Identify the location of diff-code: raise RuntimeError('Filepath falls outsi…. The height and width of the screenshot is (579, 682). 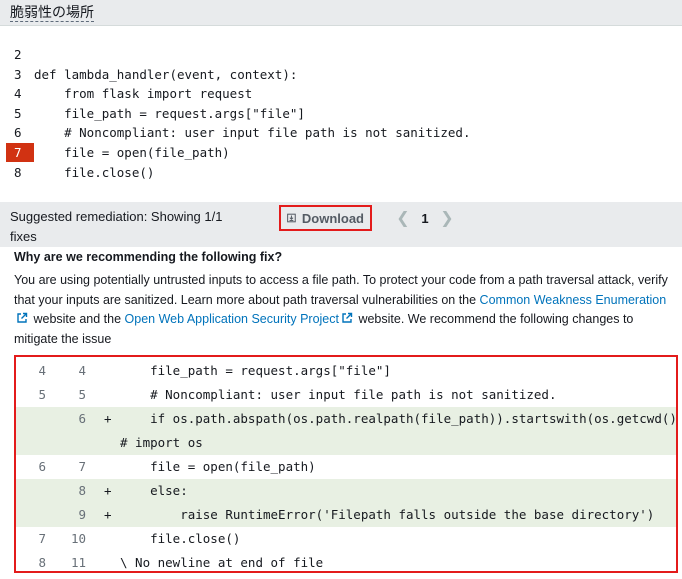
(387, 514).